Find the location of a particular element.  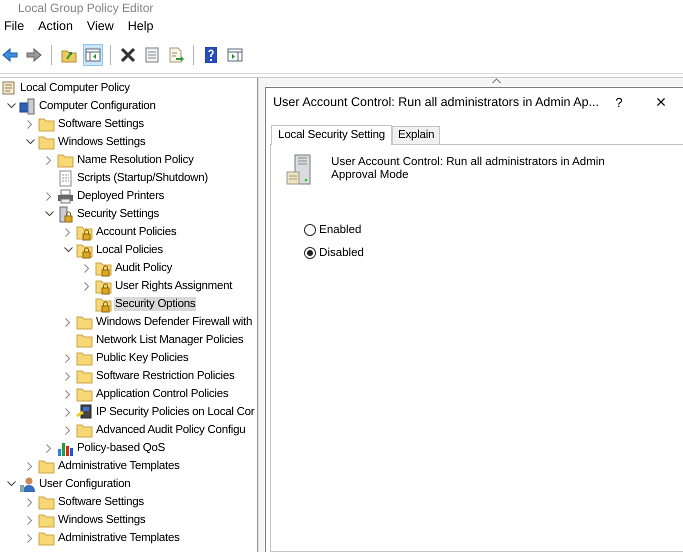

forward-arrow-icon is located at coordinates (34, 55).